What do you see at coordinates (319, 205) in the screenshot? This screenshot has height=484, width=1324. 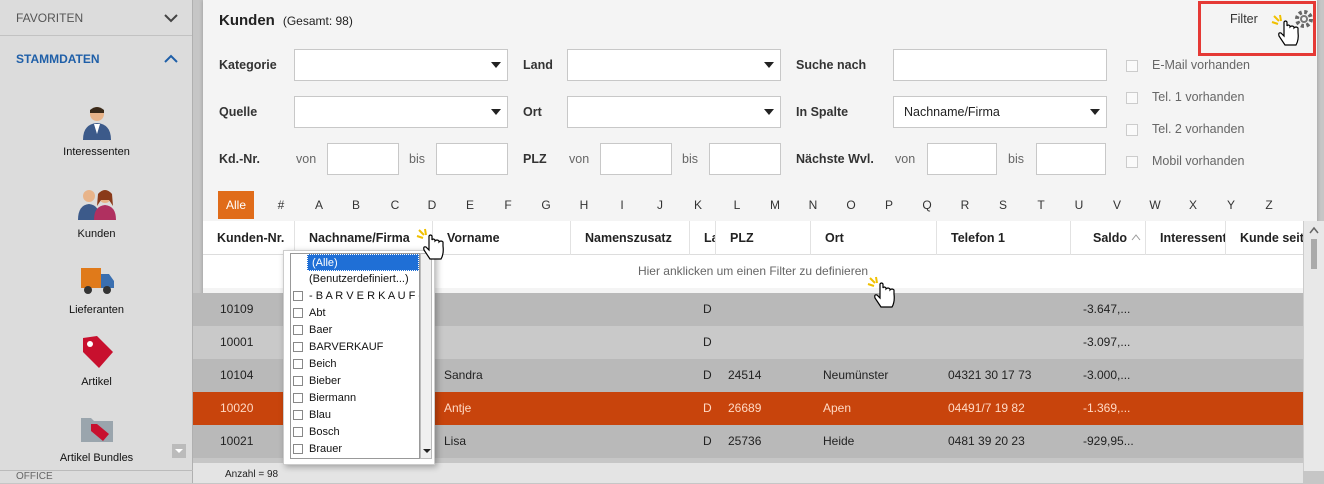 I see `alphabet-filter-a: A` at bounding box center [319, 205].